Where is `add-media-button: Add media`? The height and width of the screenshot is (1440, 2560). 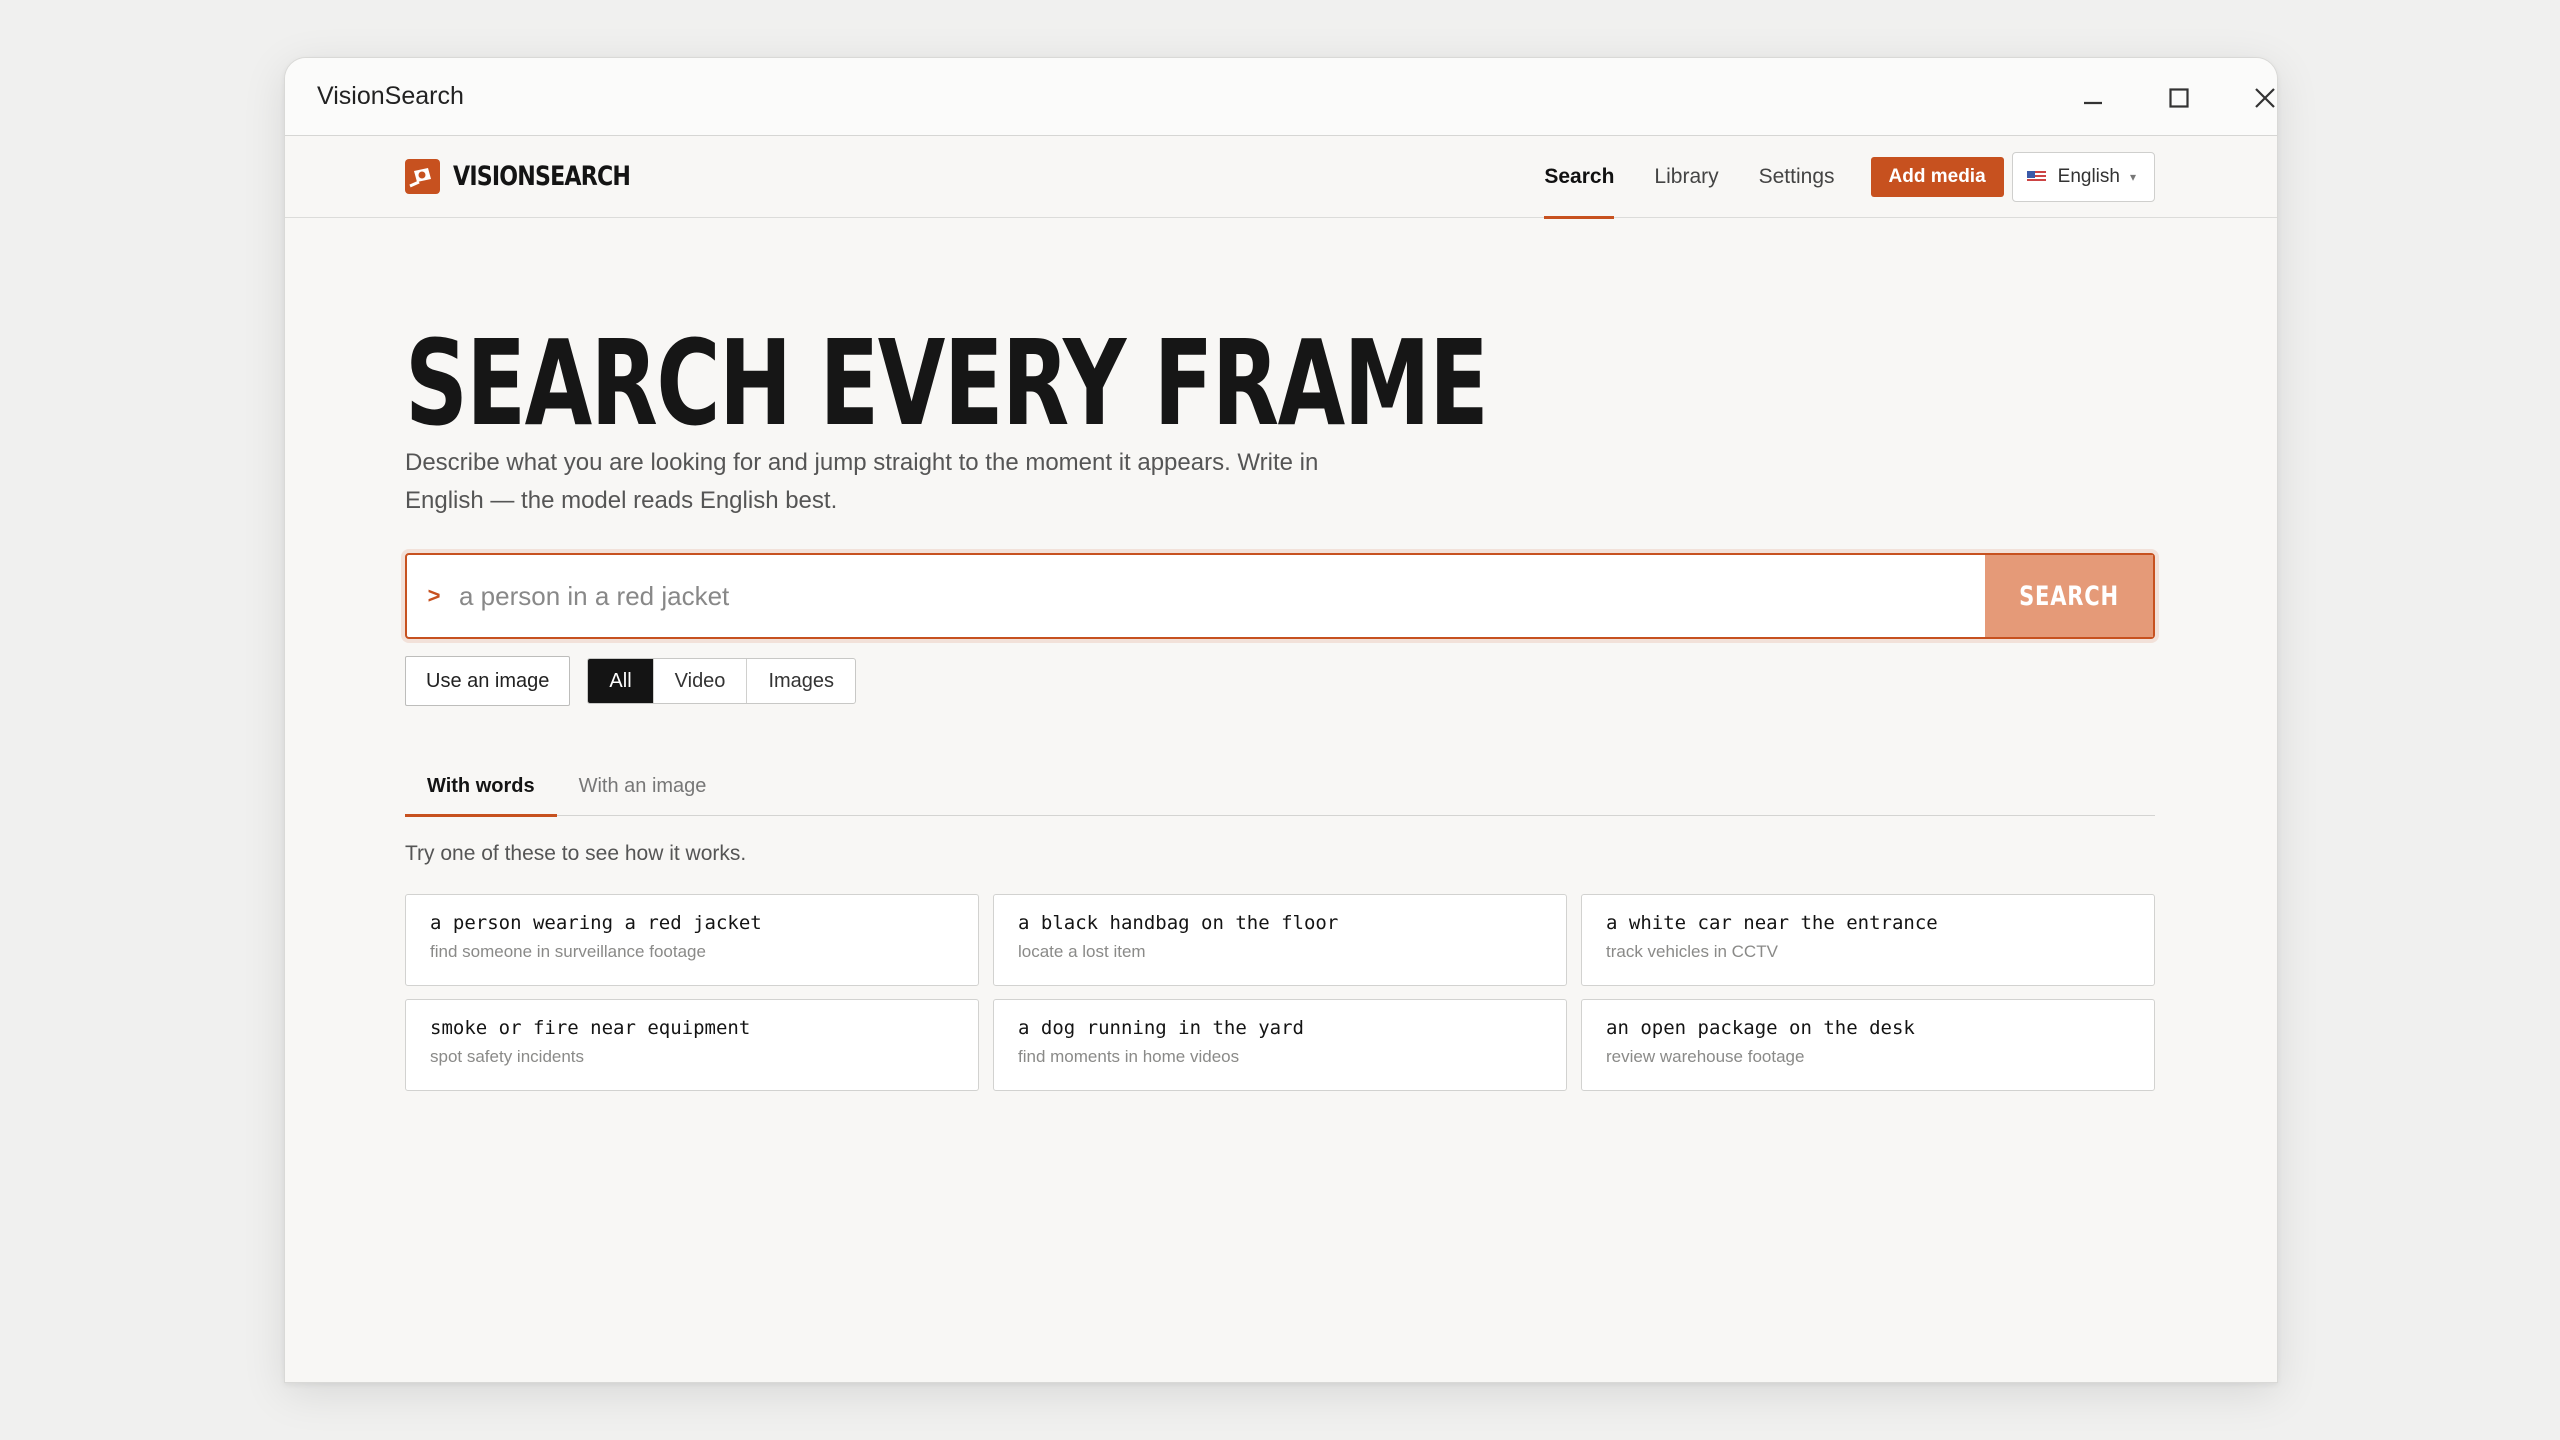 add-media-button: Add media is located at coordinates (1937, 177).